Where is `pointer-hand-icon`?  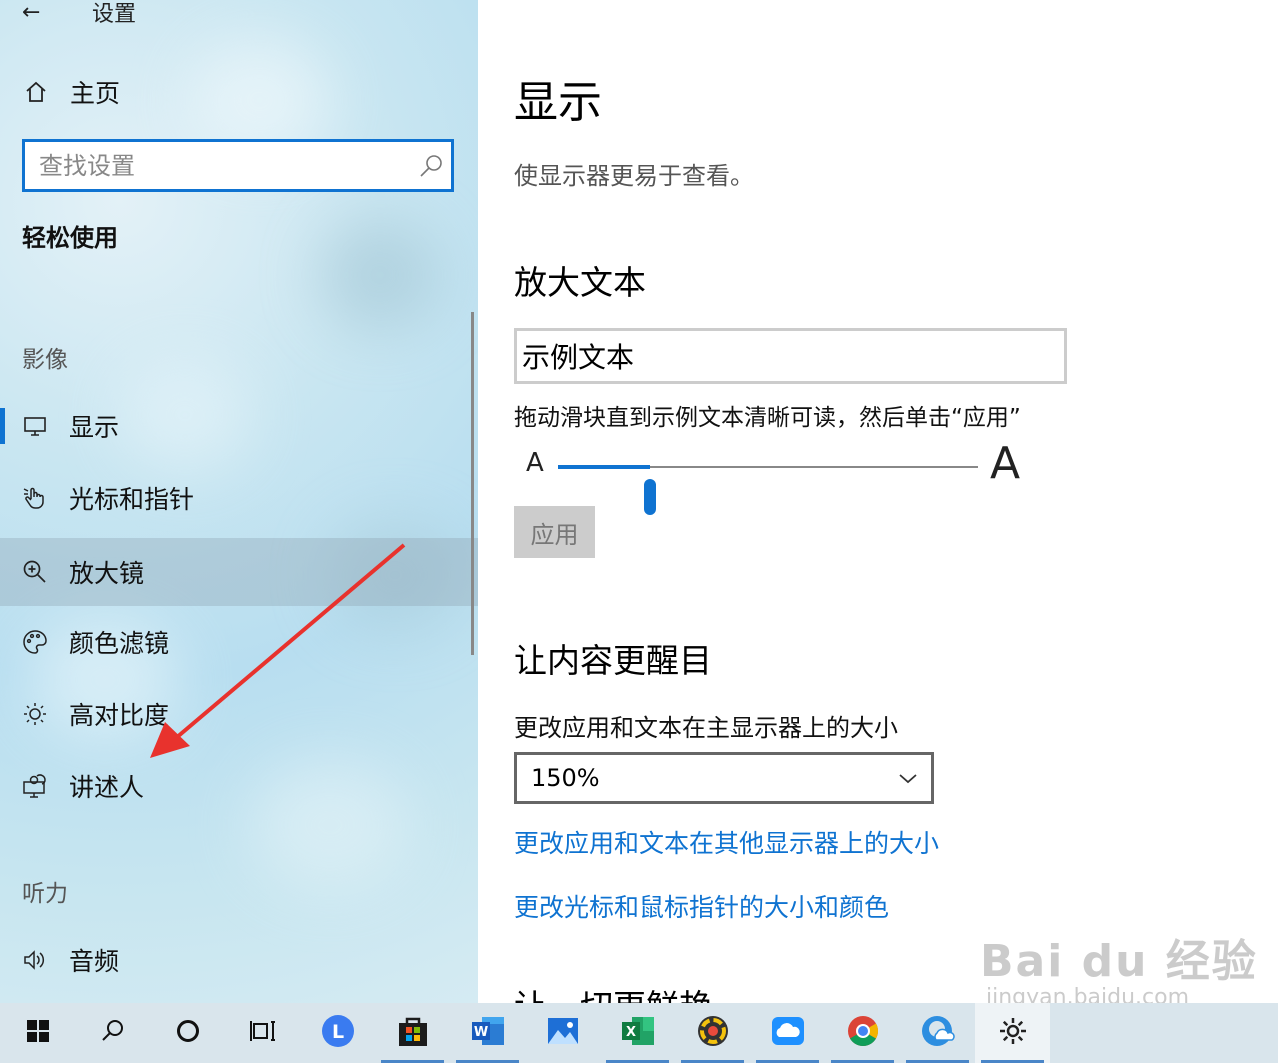 pointer-hand-icon is located at coordinates (35, 498).